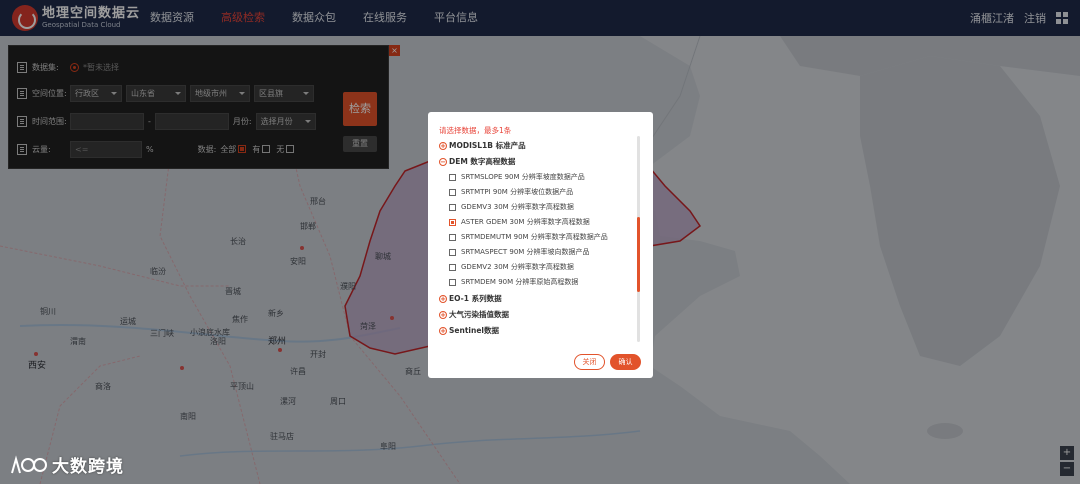 The image size is (1080, 484). I want to click on watermark-logo-icon, so click(29, 463).